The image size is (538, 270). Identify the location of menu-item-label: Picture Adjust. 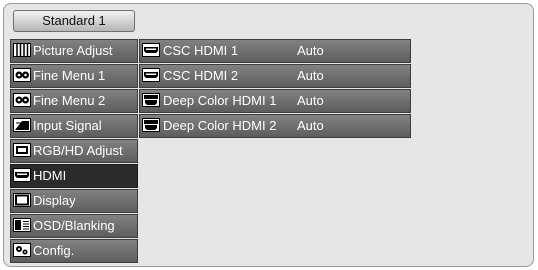
(73, 50).